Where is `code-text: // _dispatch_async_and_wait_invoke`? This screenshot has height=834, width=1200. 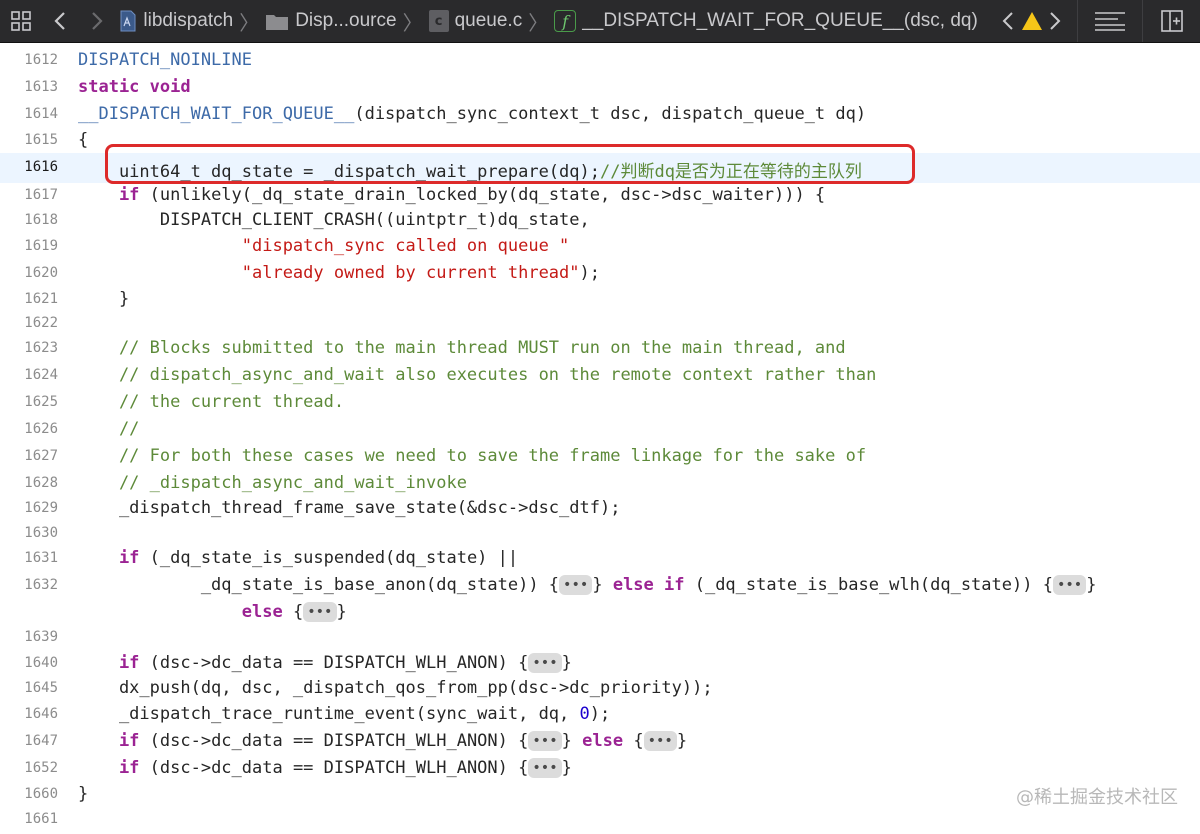
code-text: // _dispatch_async_and_wait_invoke is located at coordinates (272, 483).